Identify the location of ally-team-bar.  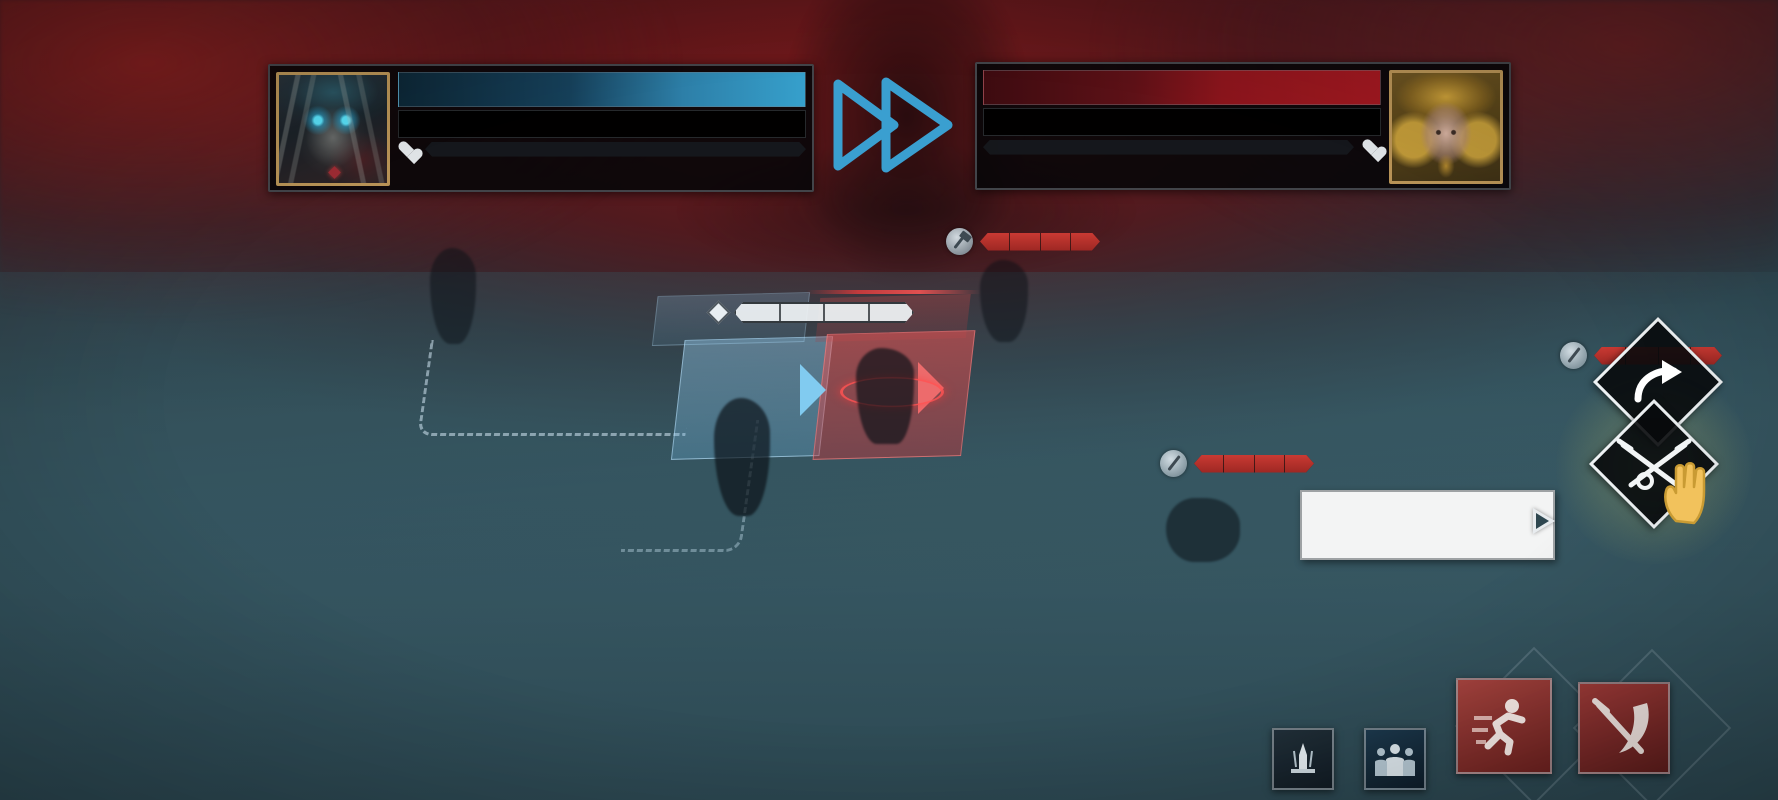
(602, 90).